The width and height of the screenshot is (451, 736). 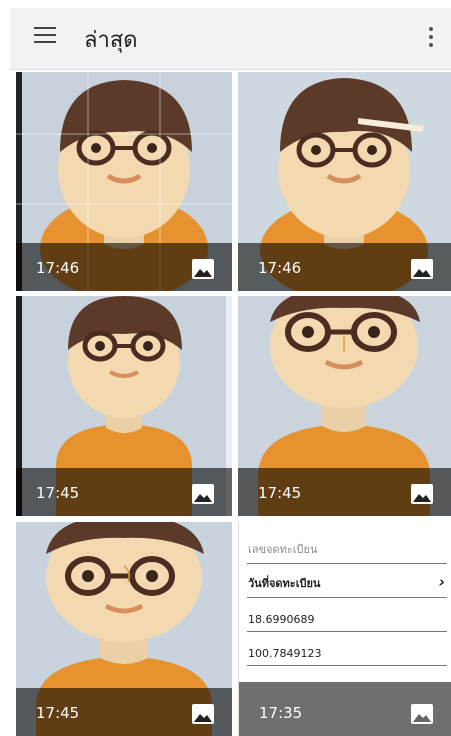 I want to click on timestamp: 17:35, so click(x=281, y=713).